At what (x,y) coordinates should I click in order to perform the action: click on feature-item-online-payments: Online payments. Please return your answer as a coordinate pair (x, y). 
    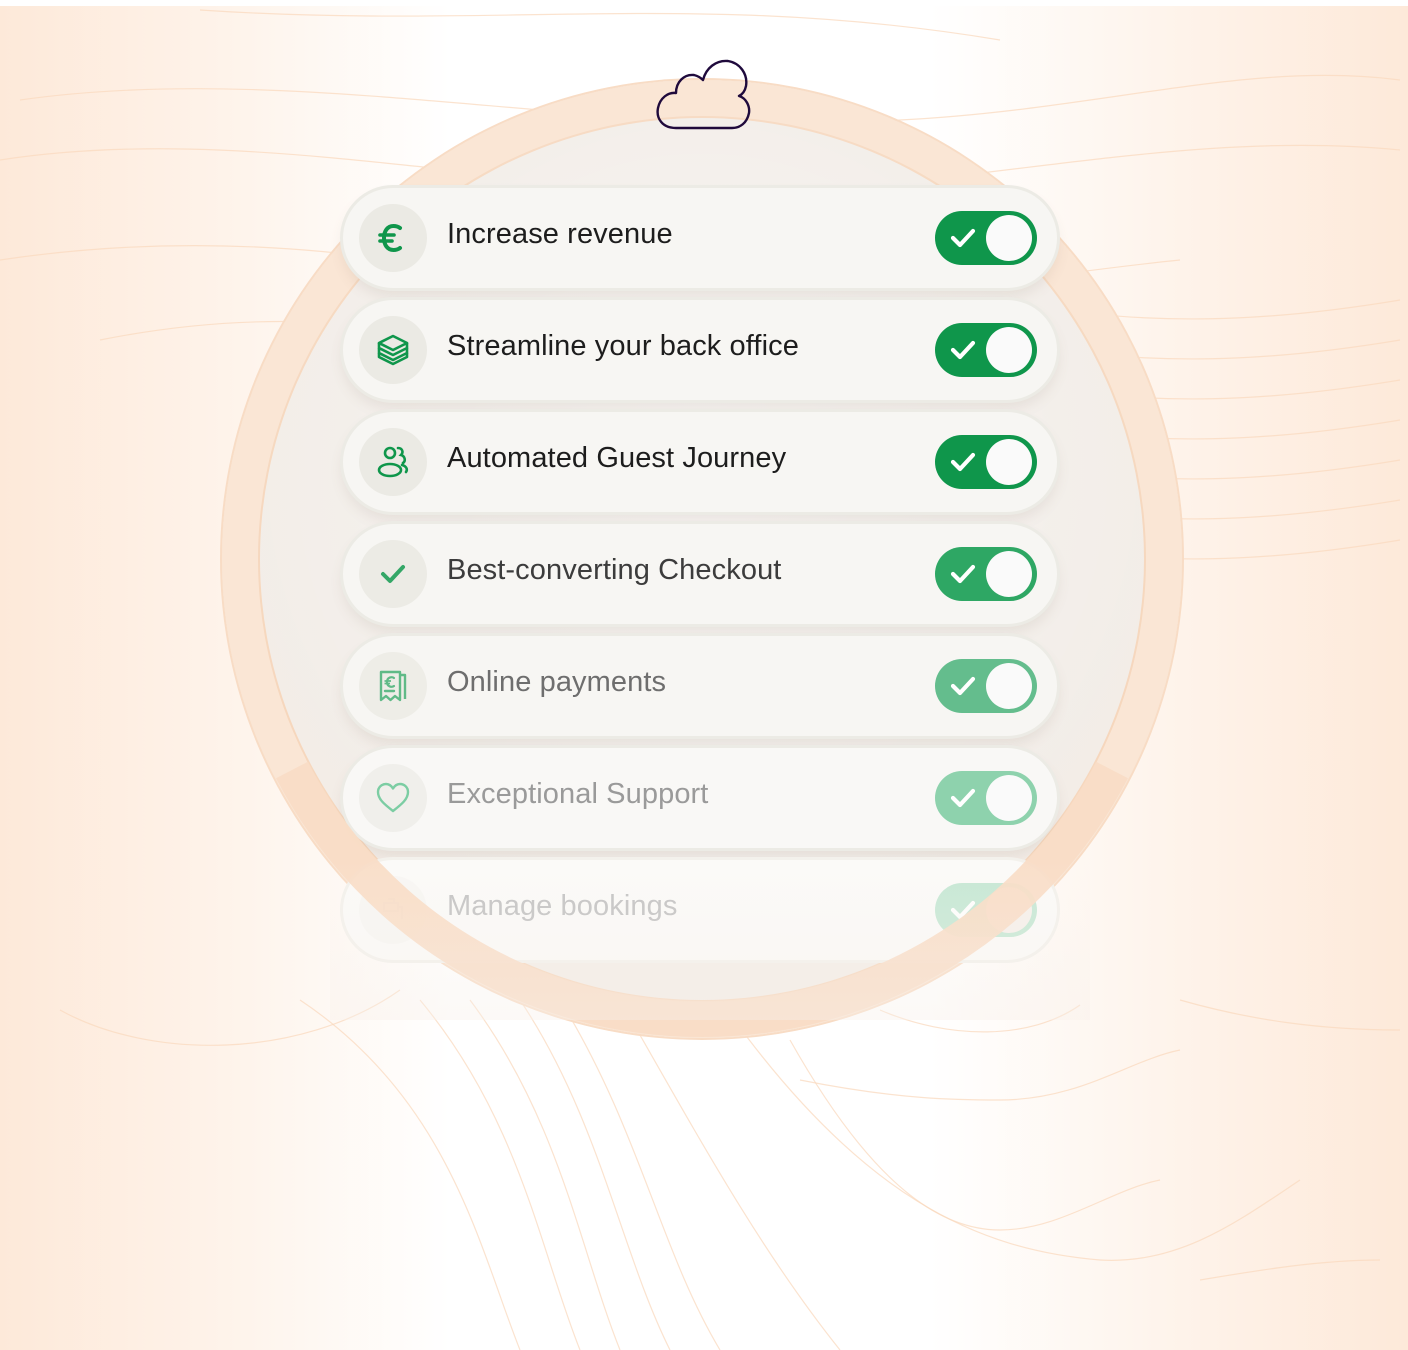
    Looking at the image, I should click on (700, 686).